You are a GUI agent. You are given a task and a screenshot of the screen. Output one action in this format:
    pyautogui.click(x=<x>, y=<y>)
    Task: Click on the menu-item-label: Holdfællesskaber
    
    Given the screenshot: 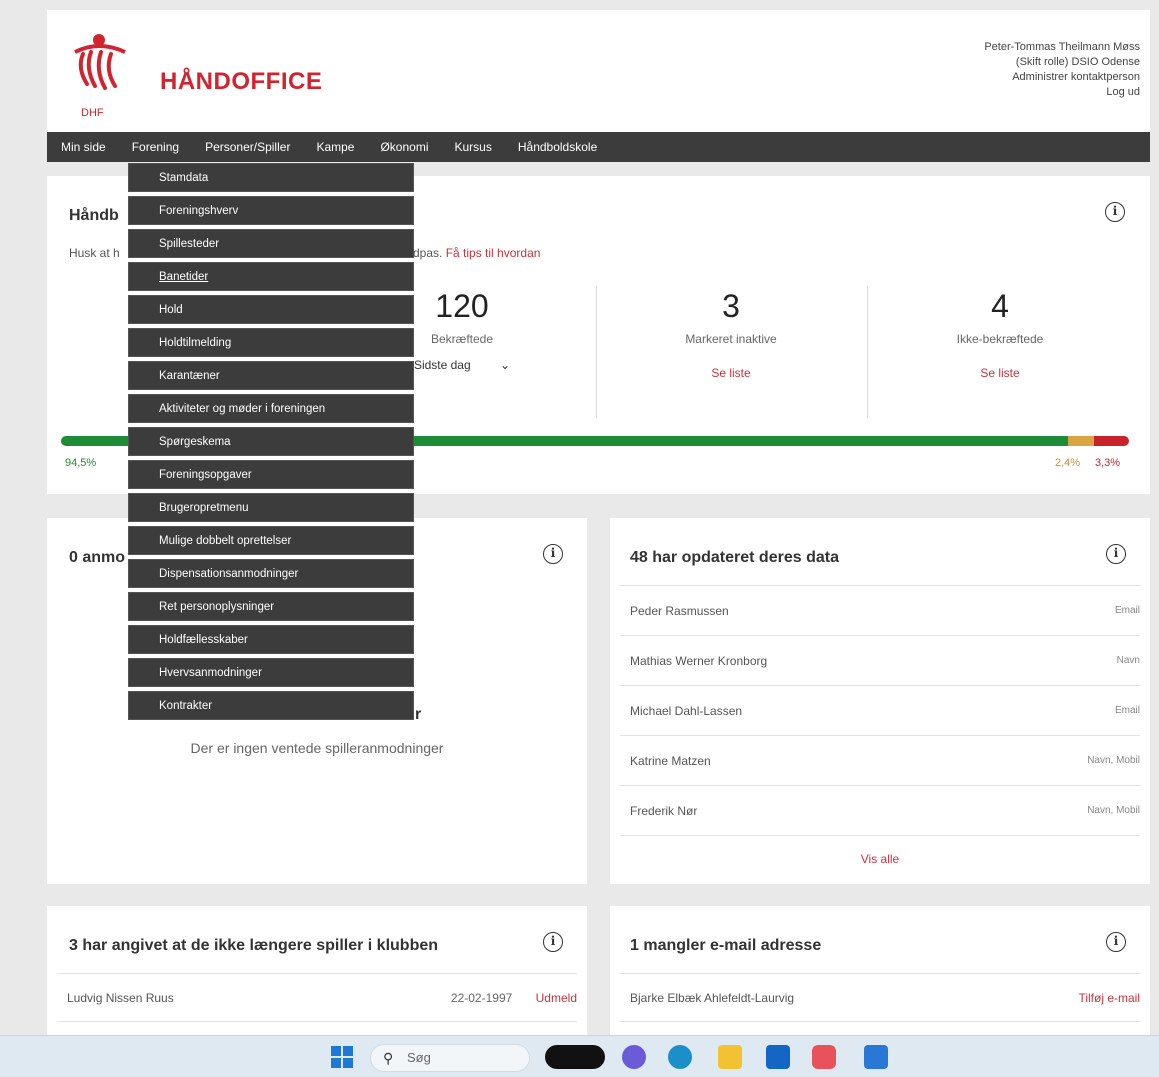 What is the action you would take?
    pyautogui.click(x=203, y=640)
    